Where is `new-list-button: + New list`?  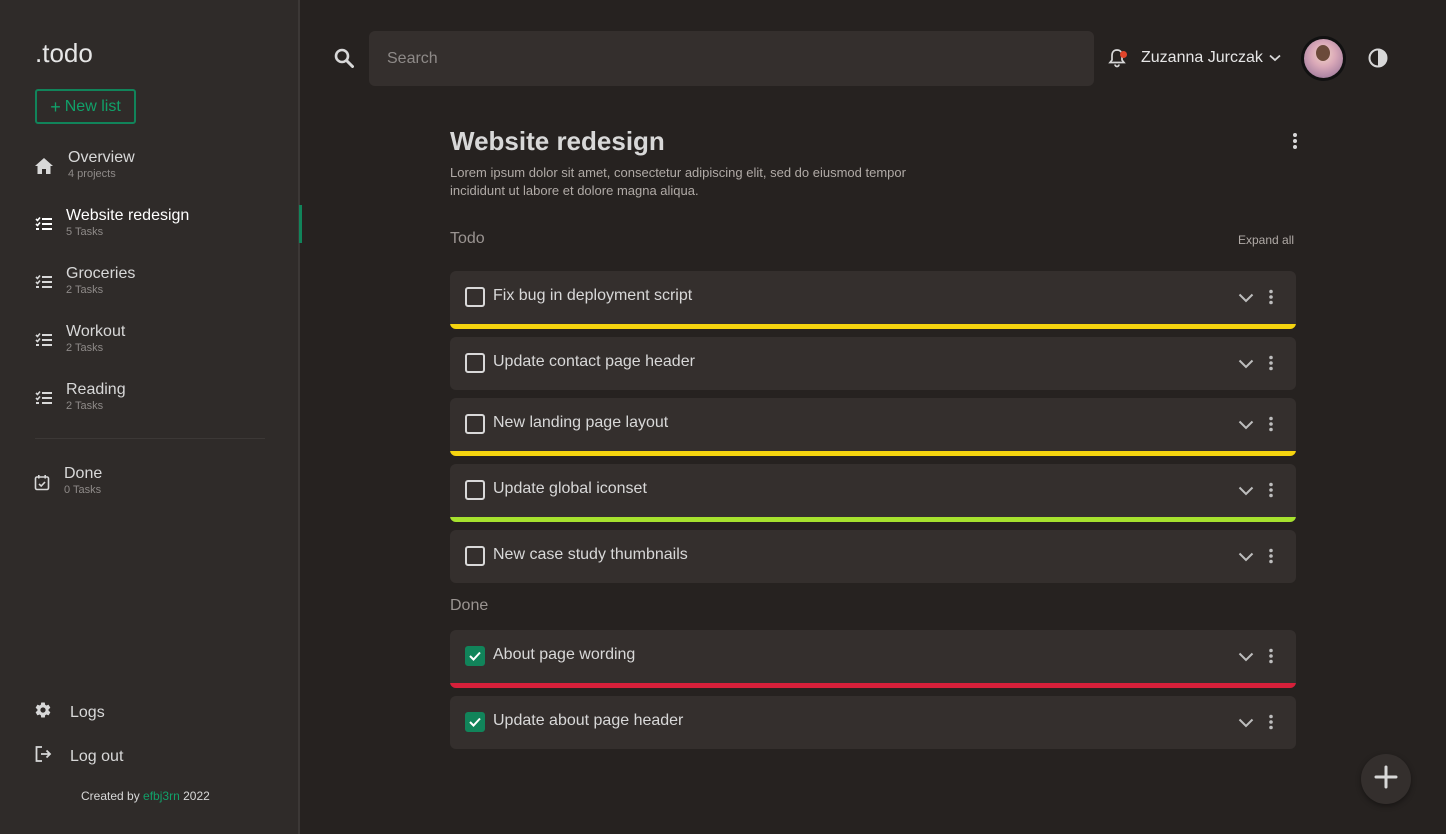
new-list-button: + New list is located at coordinates (85, 106).